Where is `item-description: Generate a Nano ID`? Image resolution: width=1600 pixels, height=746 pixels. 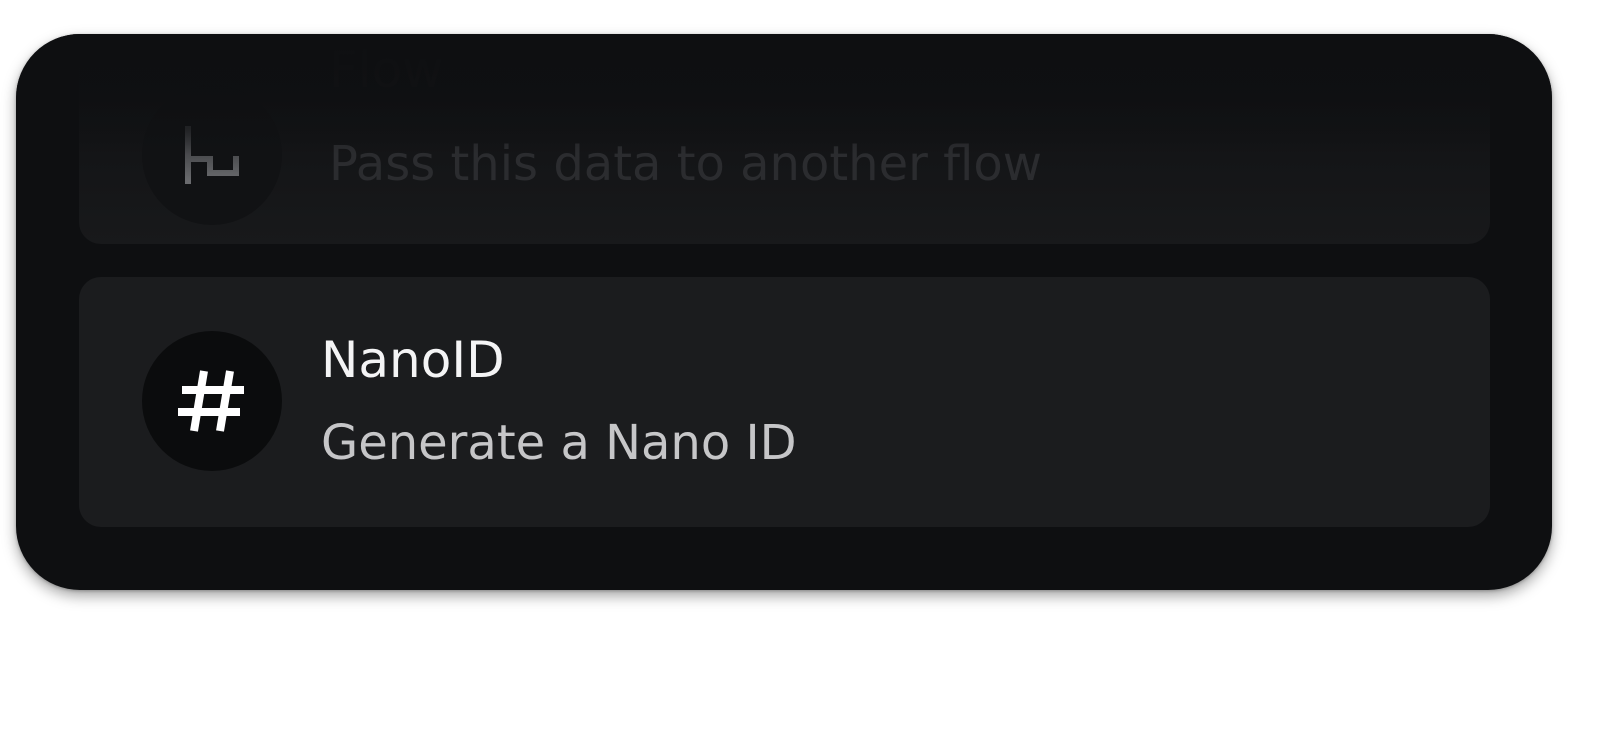 item-description: Generate a Nano ID is located at coordinates (559, 443).